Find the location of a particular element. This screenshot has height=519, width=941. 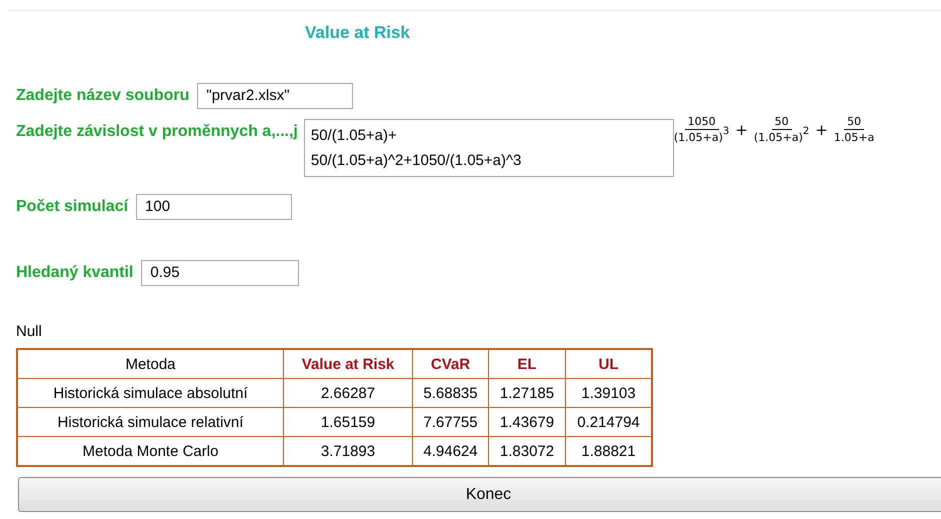

formula-text-area: 50/(1.05+a)+ 50/(1.05+a)^2+1050/(1.05+a)^3 is located at coordinates (489, 148).